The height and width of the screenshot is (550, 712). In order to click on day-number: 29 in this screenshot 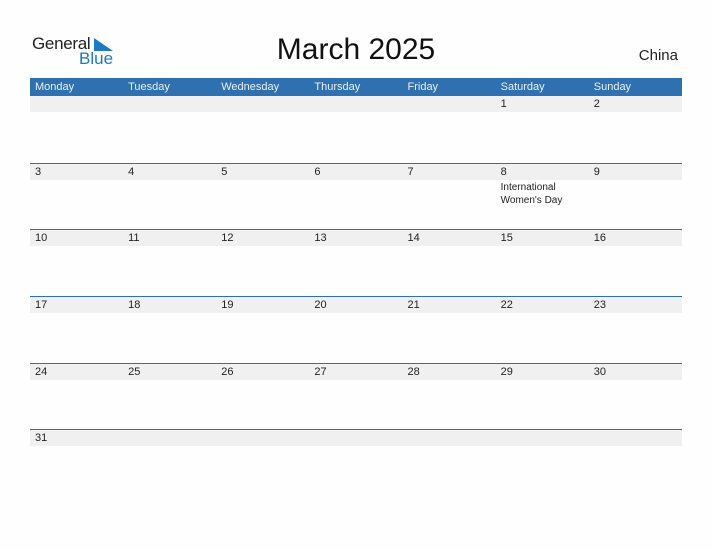, I will do `click(542, 371)`.